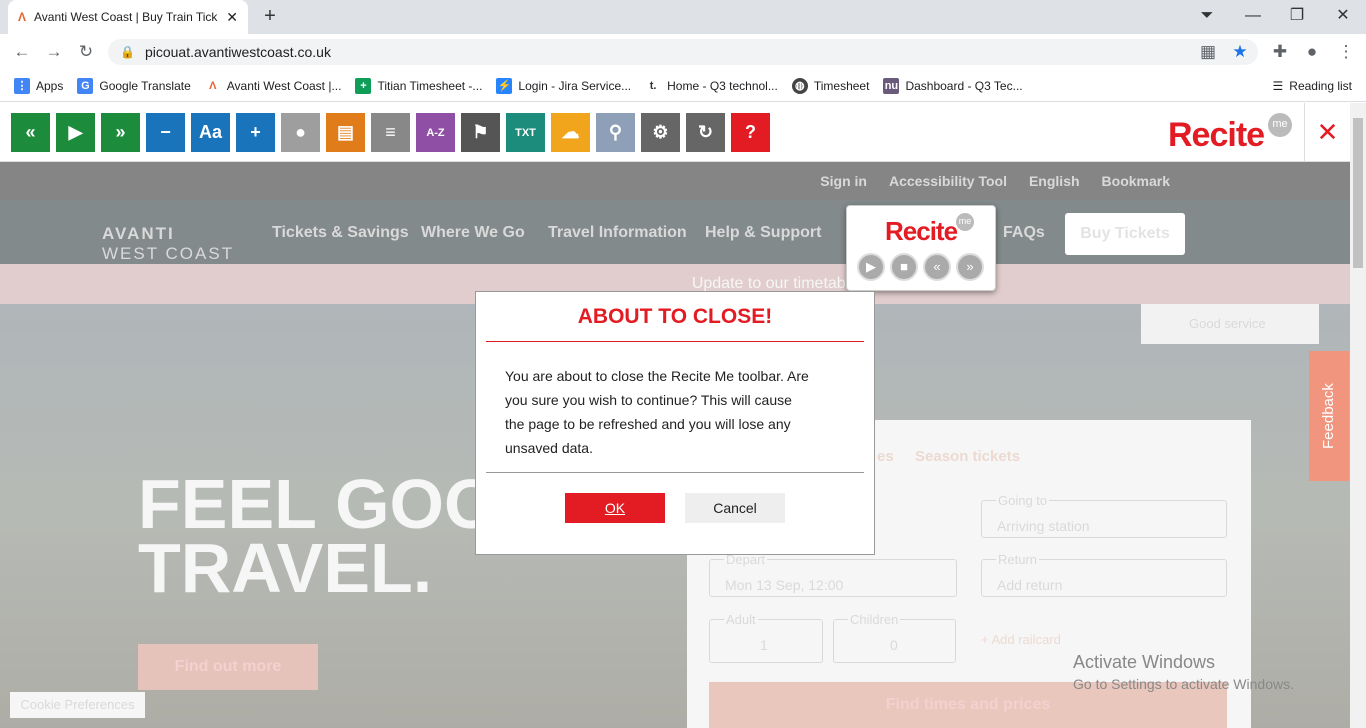  Describe the element at coordinates (871, 267) in the screenshot. I see `popup-play-icon: ▶` at that location.